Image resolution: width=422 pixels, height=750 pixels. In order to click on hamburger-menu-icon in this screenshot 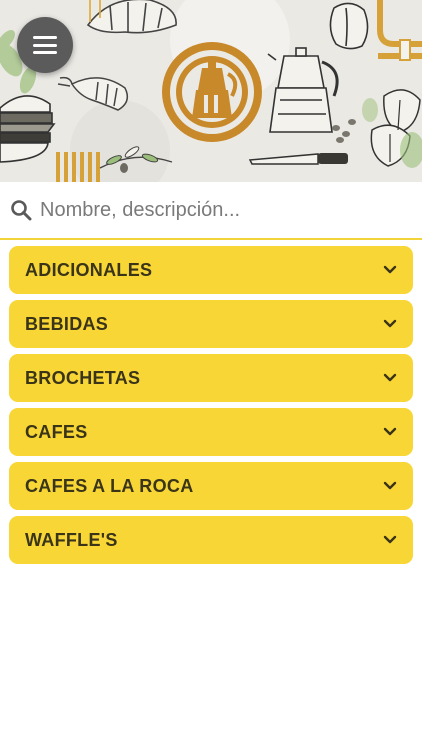, I will do `click(45, 45)`.